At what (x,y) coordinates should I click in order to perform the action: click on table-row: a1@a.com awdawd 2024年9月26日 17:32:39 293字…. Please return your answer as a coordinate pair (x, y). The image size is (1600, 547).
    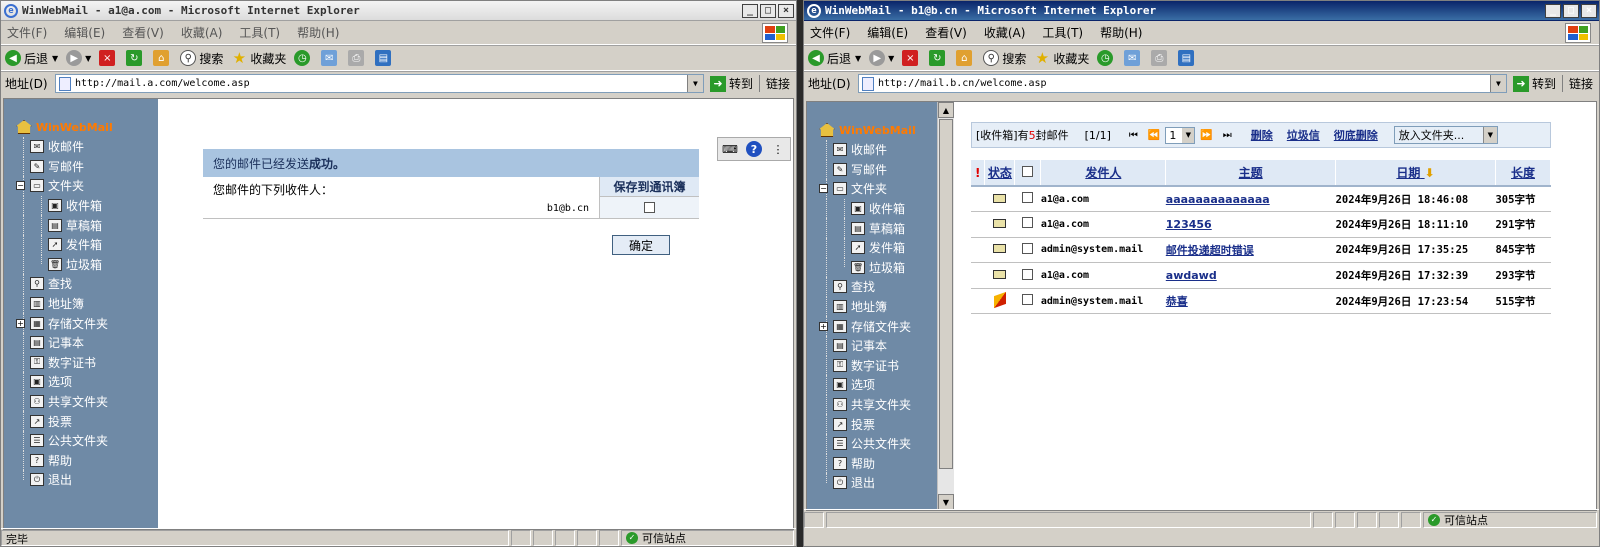
    Looking at the image, I should click on (1261, 275).